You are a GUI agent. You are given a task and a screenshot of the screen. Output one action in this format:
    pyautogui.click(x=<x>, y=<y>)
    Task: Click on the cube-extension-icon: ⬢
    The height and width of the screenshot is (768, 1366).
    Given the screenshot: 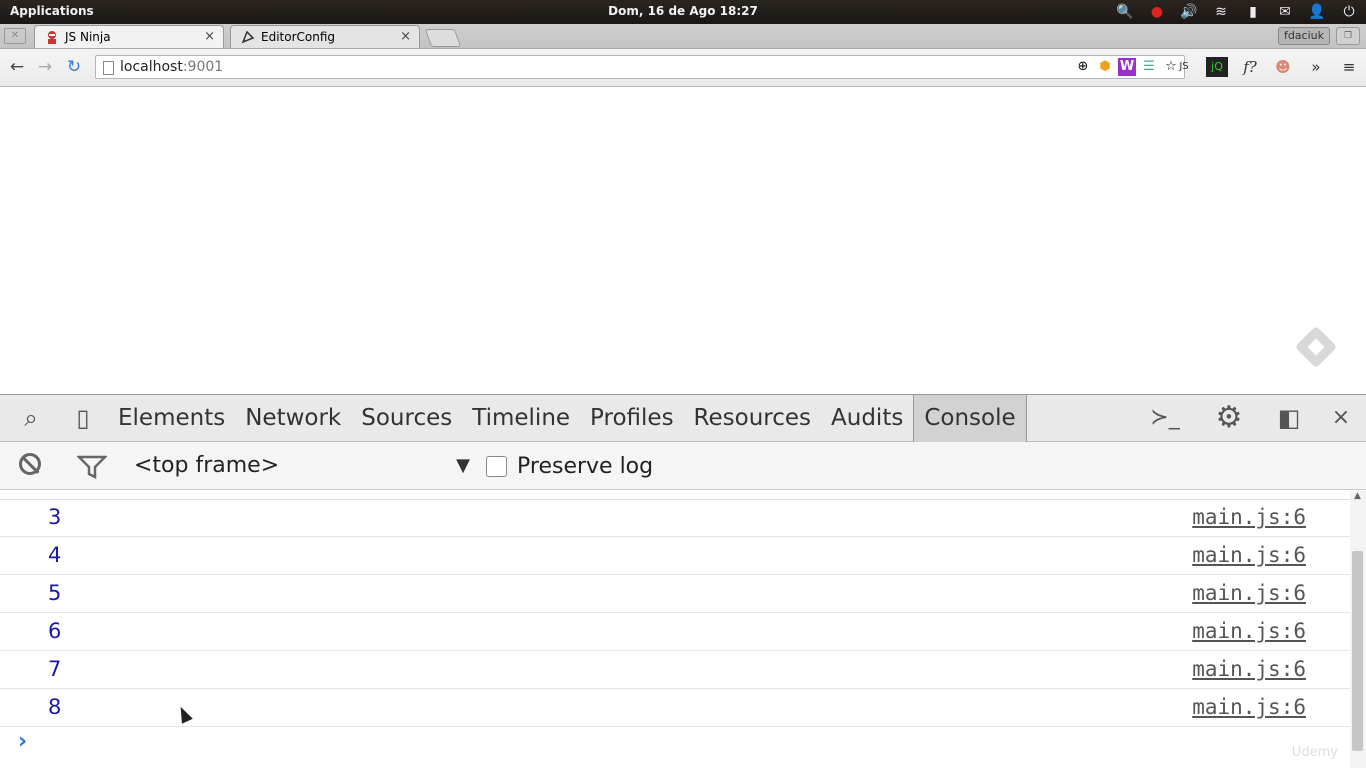 What is the action you would take?
    pyautogui.click(x=1105, y=67)
    